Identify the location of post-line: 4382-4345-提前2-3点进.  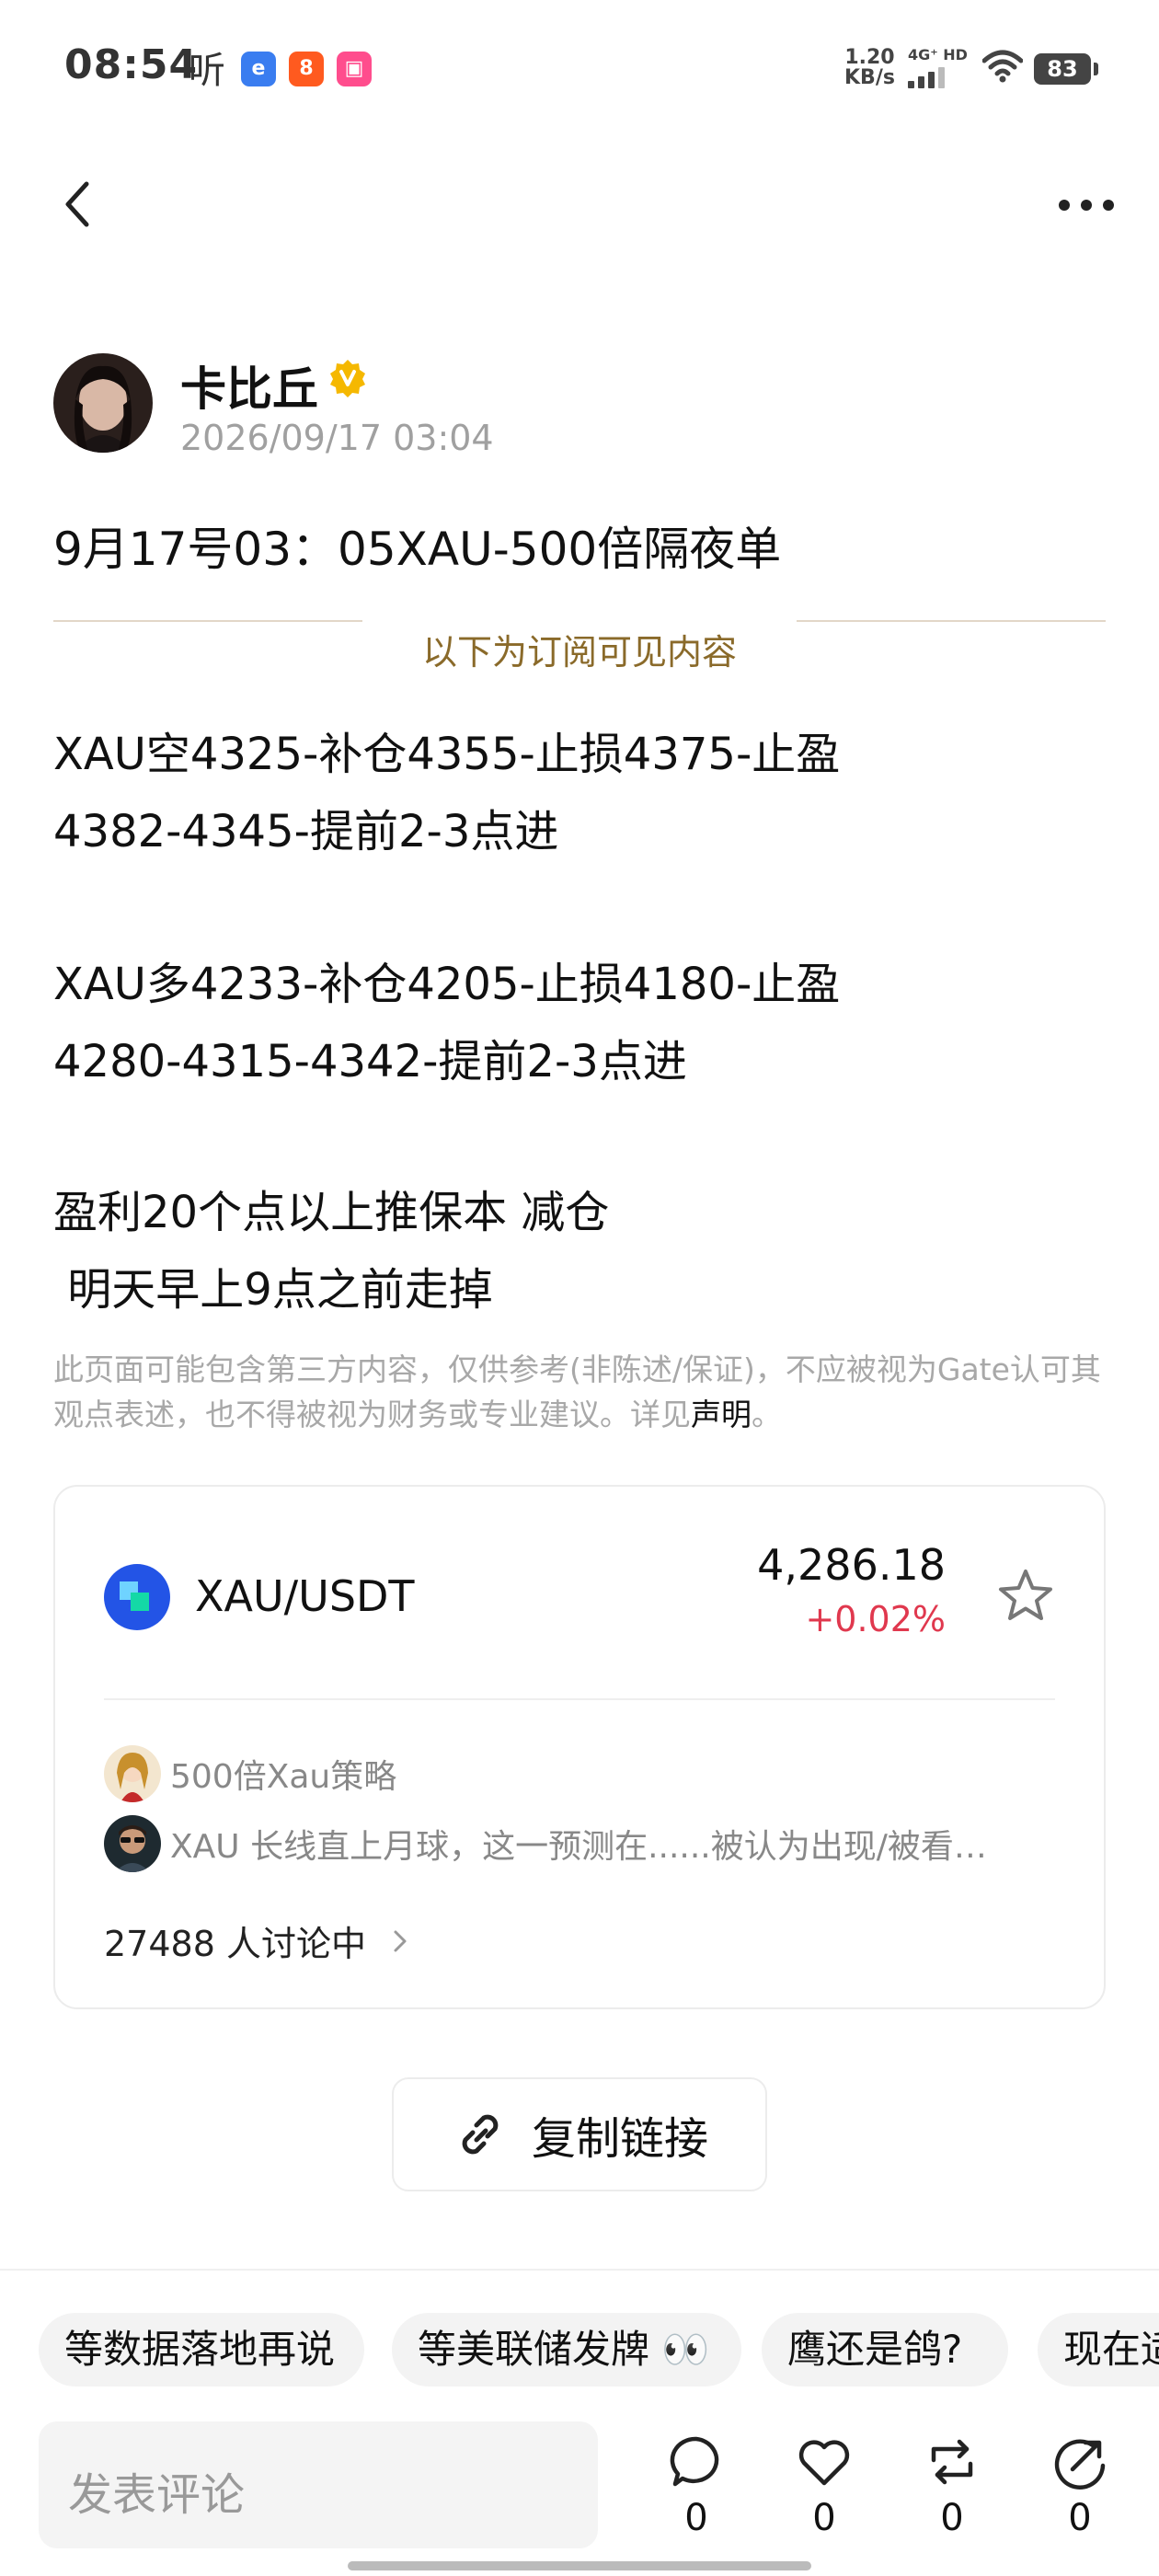
(306, 831).